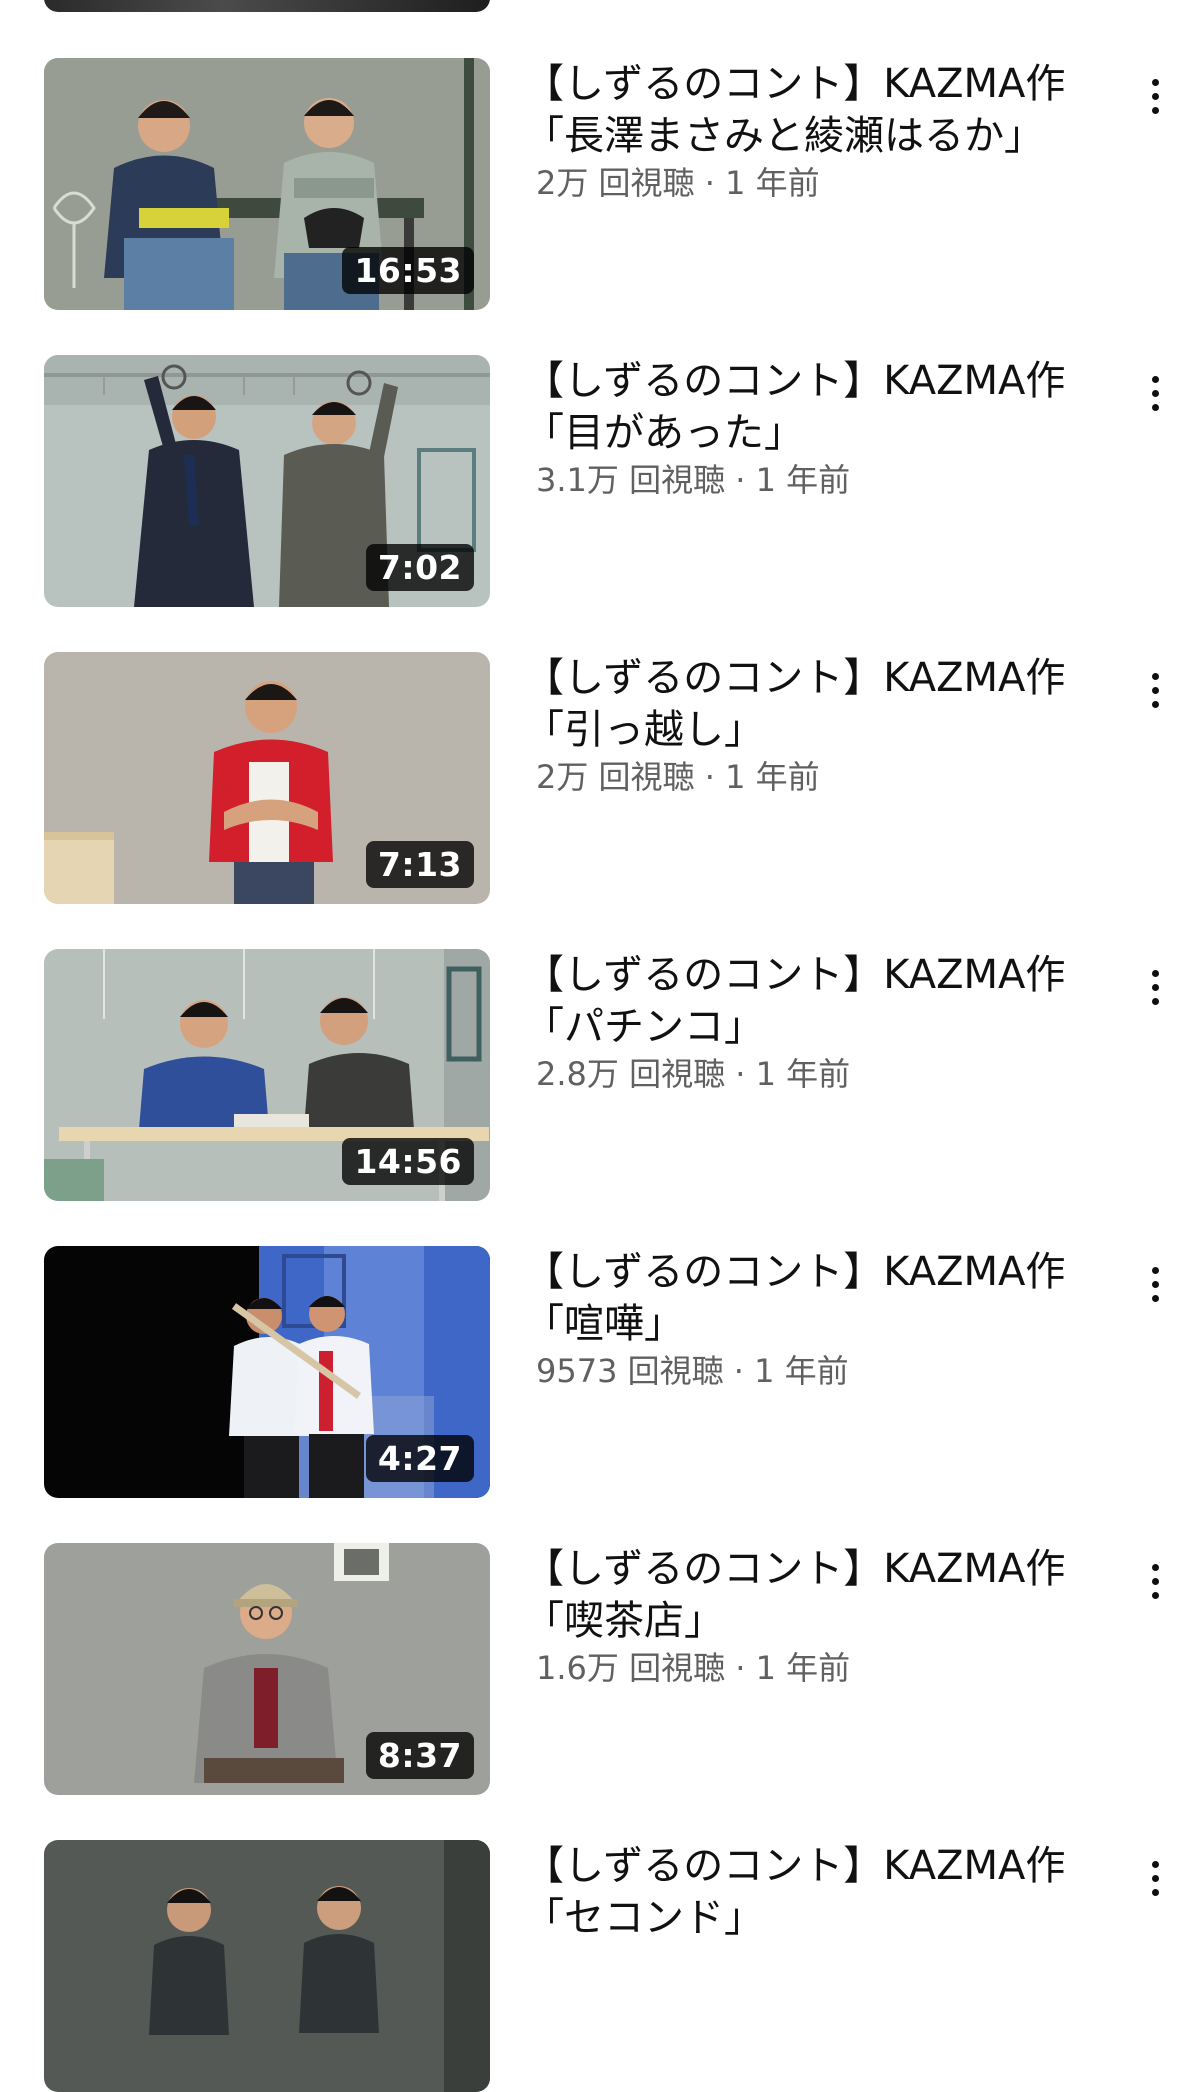 The height and width of the screenshot is (2092, 1200). Describe the element at coordinates (267, 1669) in the screenshot. I see `video-thumbnail: 8:37` at that location.